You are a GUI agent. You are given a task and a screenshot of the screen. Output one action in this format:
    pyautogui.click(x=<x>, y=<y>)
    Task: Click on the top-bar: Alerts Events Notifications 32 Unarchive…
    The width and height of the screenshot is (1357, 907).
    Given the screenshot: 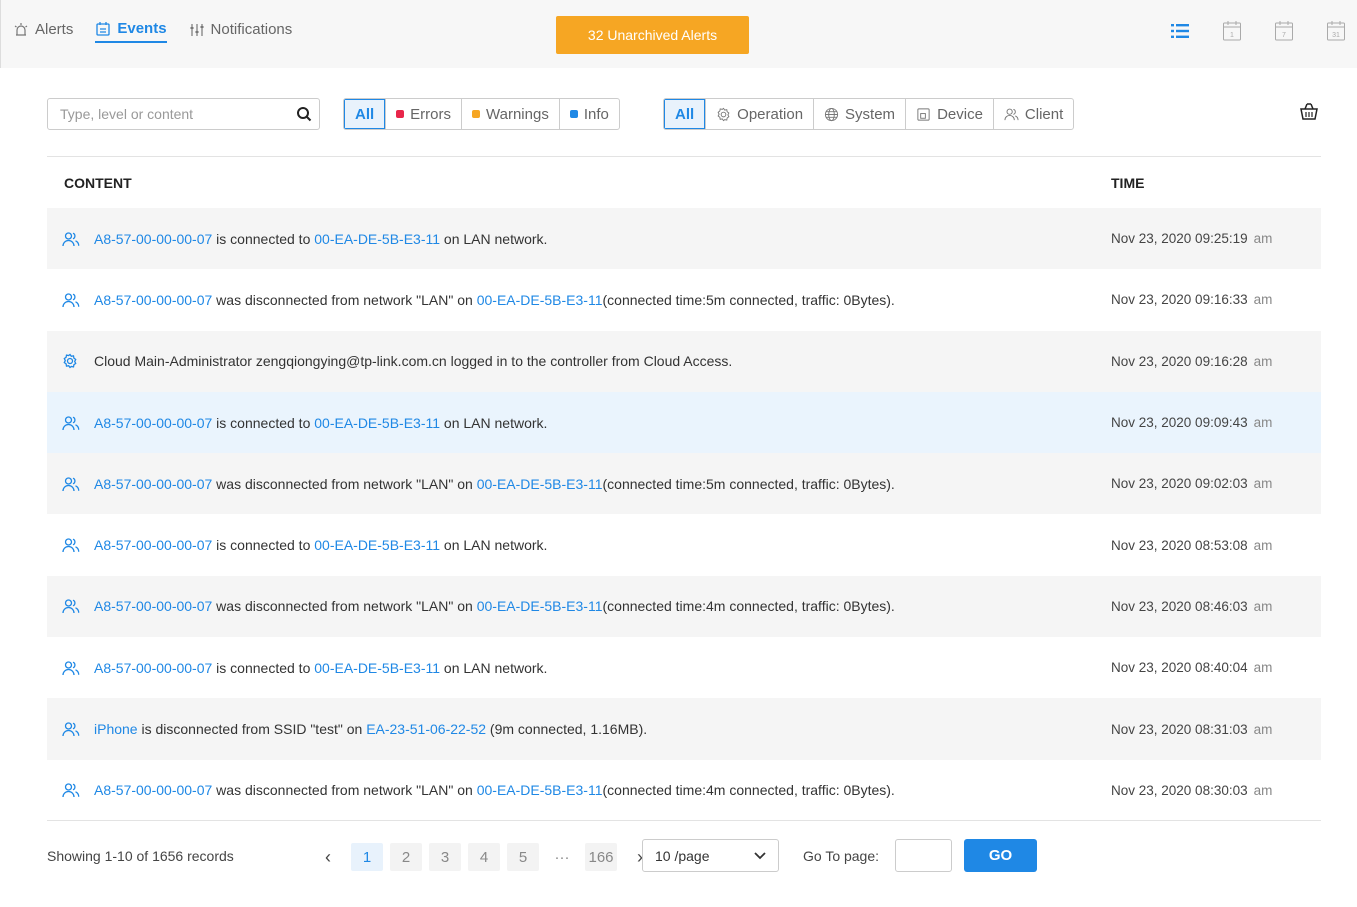 What is the action you would take?
    pyautogui.click(x=678, y=34)
    